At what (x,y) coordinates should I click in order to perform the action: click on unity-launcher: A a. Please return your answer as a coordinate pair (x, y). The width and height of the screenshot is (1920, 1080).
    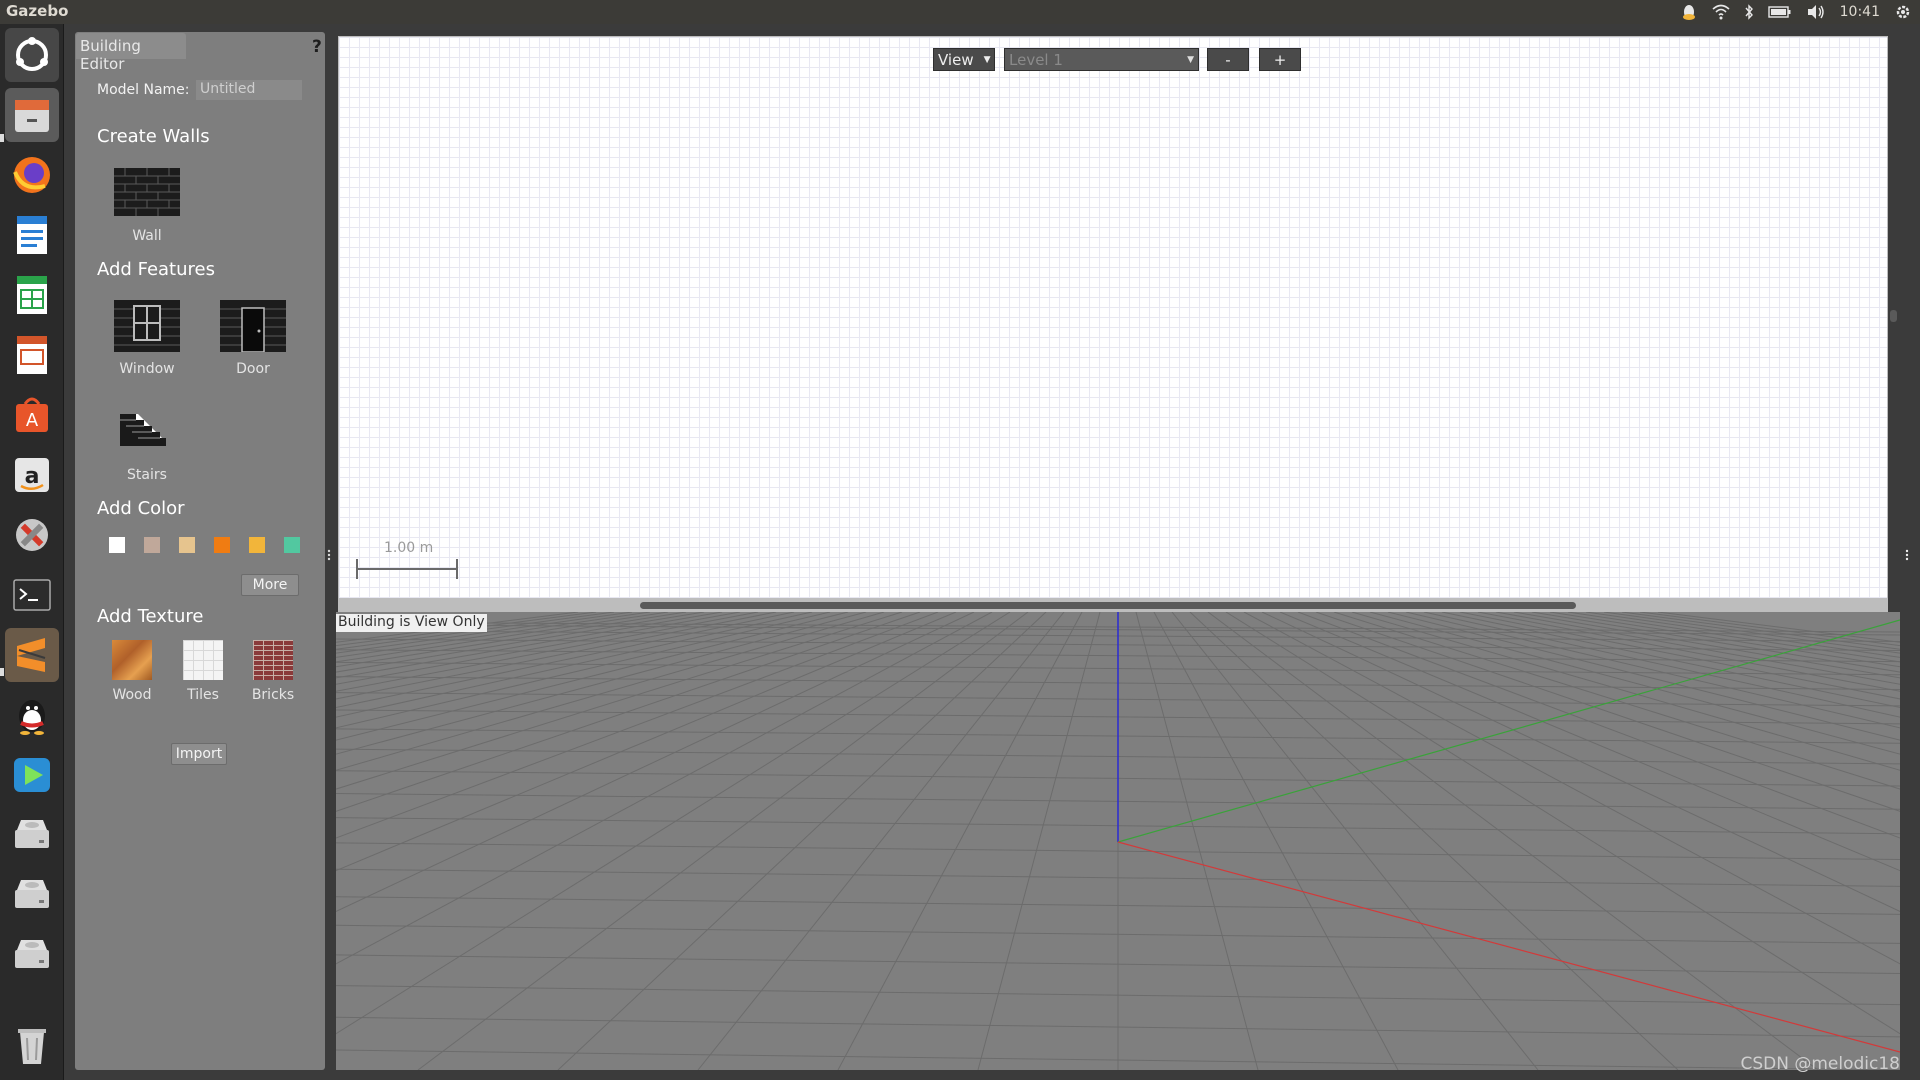
    Looking at the image, I should click on (32, 552).